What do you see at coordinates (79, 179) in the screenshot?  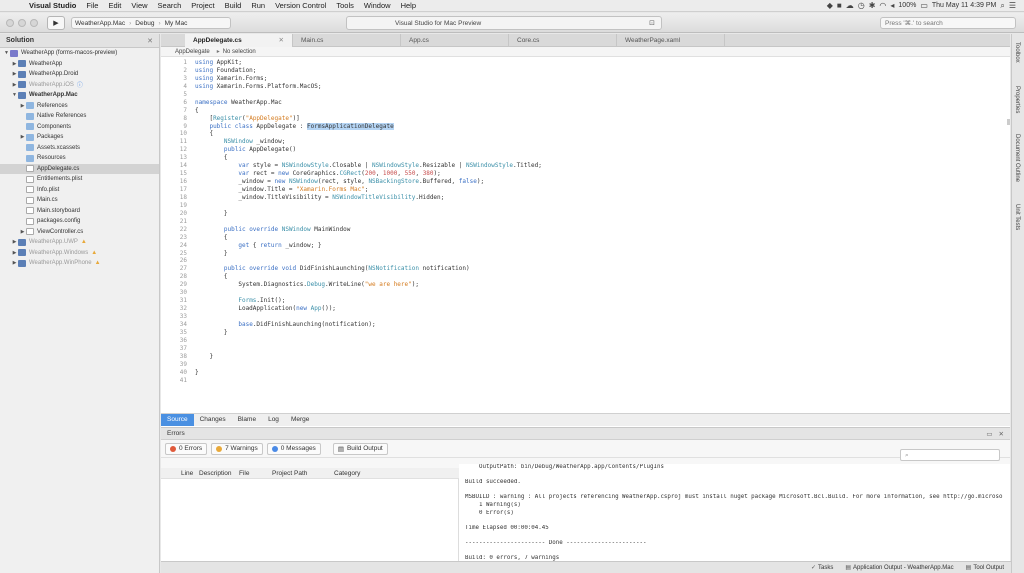 I see `solution-tree-item: Entitlements.plist` at bounding box center [79, 179].